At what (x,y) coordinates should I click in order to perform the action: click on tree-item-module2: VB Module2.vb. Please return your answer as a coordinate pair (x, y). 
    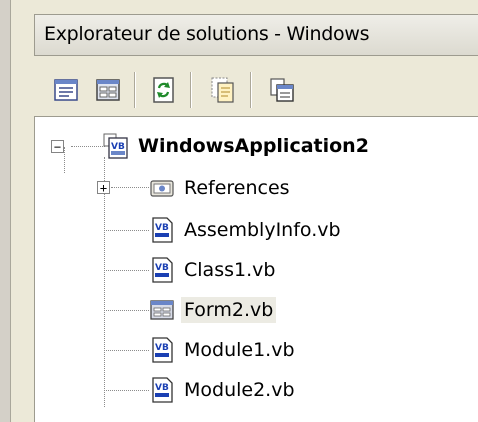
    Looking at the image, I should click on (223, 390).